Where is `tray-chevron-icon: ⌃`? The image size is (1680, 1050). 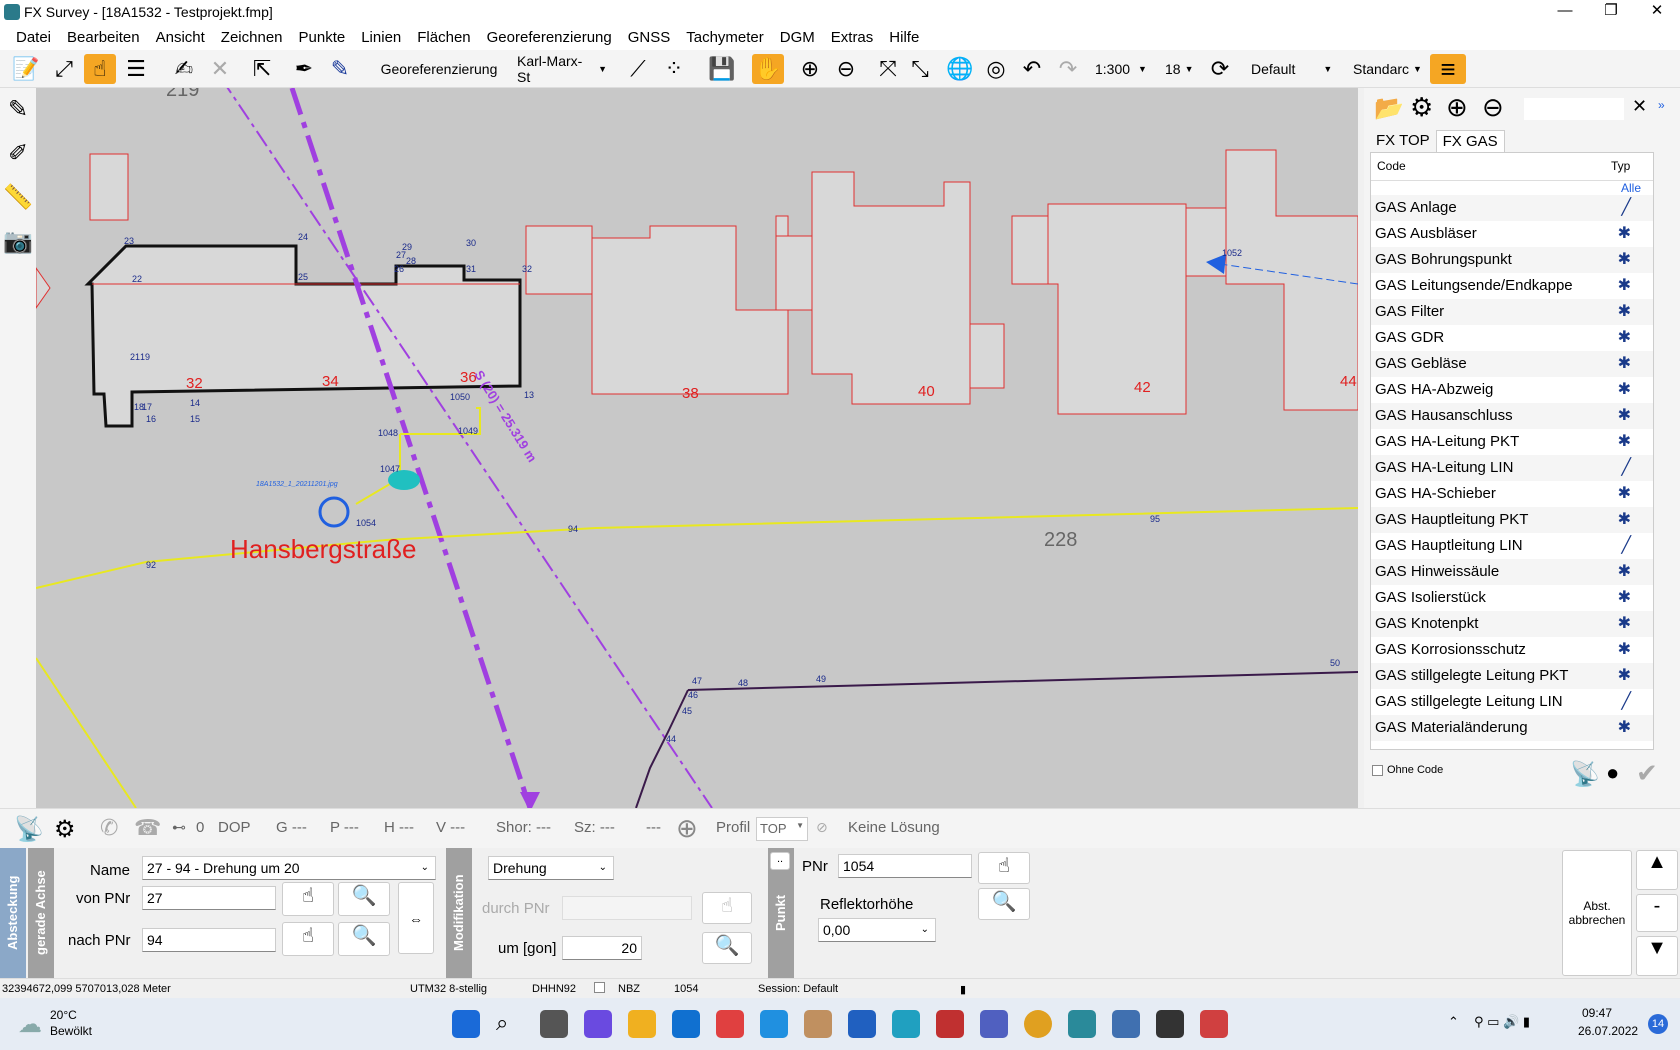 tray-chevron-icon: ⌃ is located at coordinates (1453, 1022).